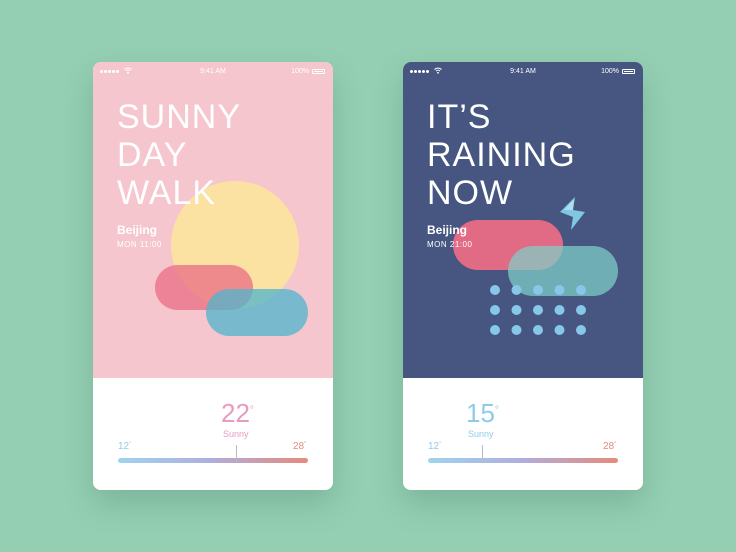  What do you see at coordinates (179, 117) in the screenshot?
I see `headline-line: SUNNY` at bounding box center [179, 117].